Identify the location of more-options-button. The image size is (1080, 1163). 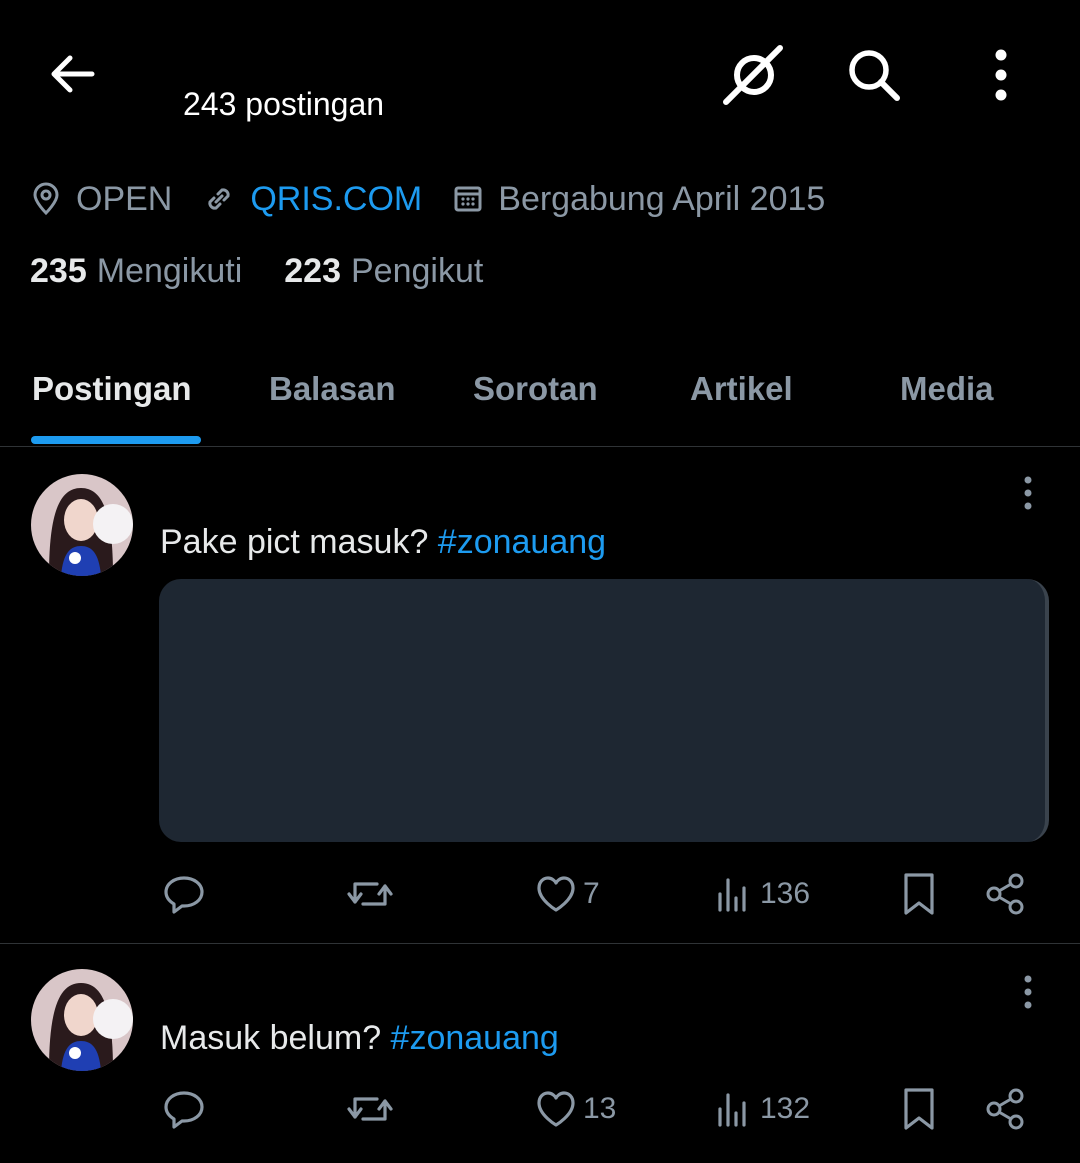
(1001, 75).